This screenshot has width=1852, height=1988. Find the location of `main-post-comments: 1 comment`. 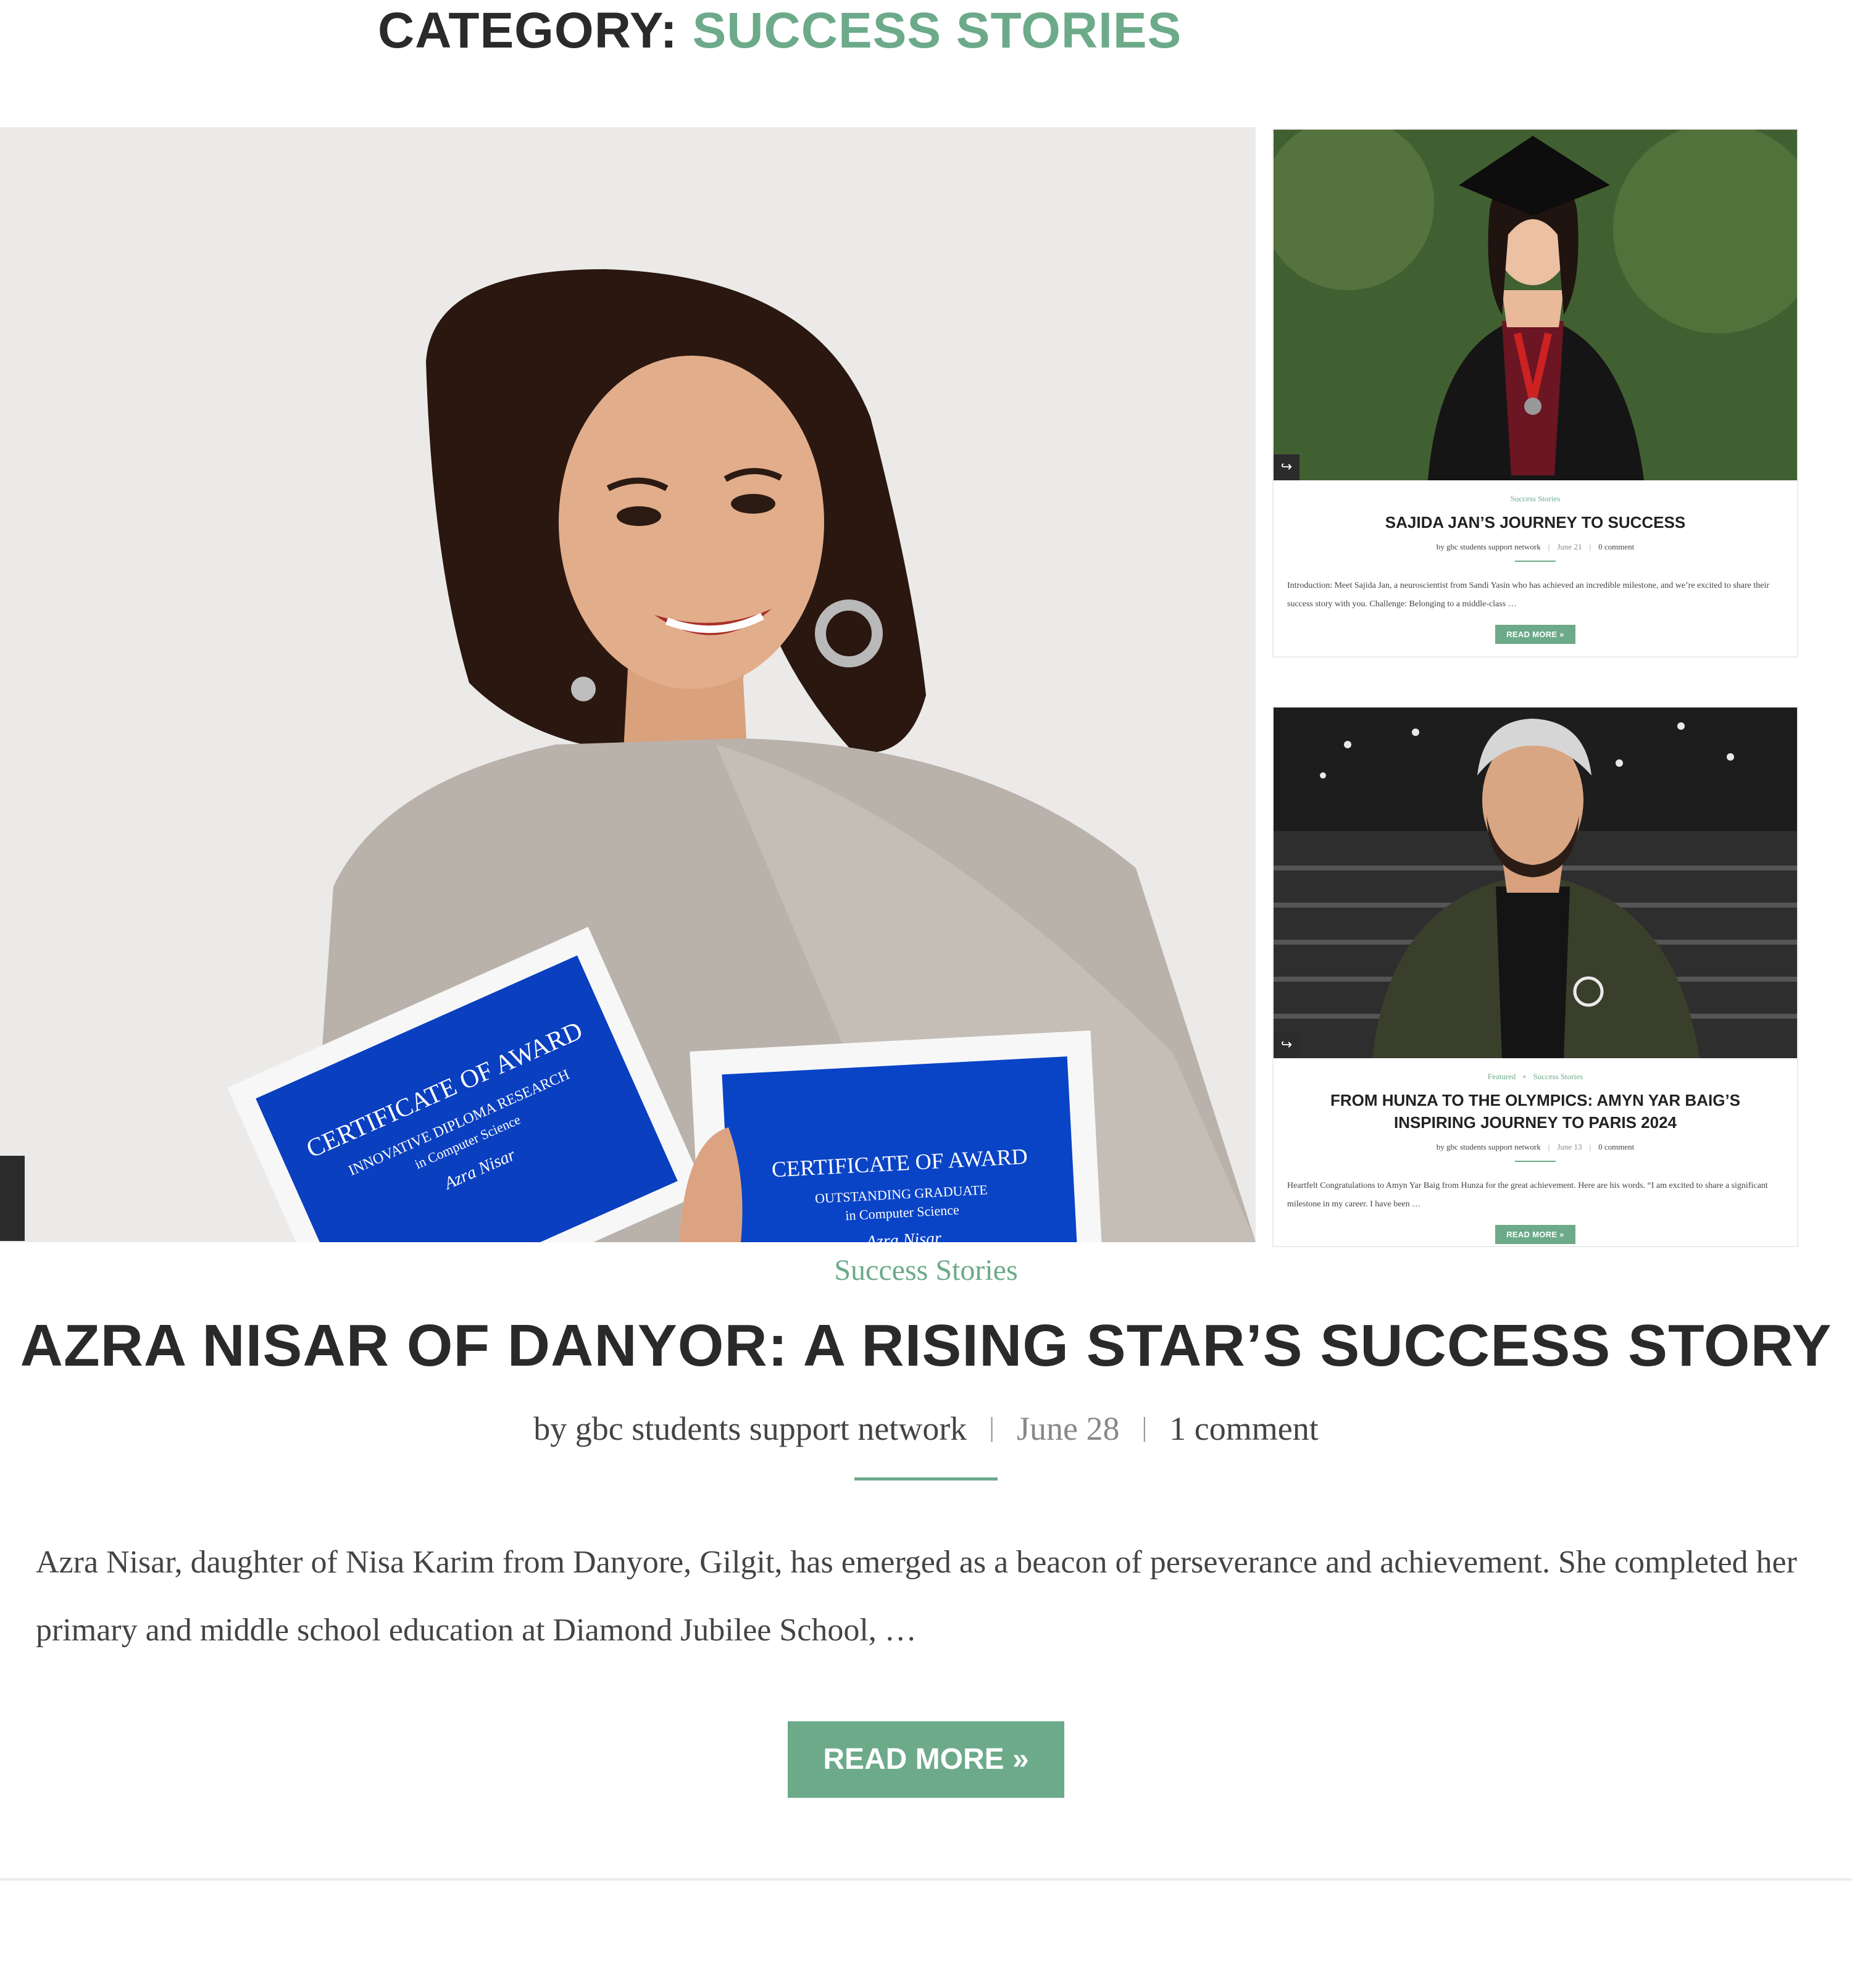

main-post-comments: 1 comment is located at coordinates (1243, 1428).